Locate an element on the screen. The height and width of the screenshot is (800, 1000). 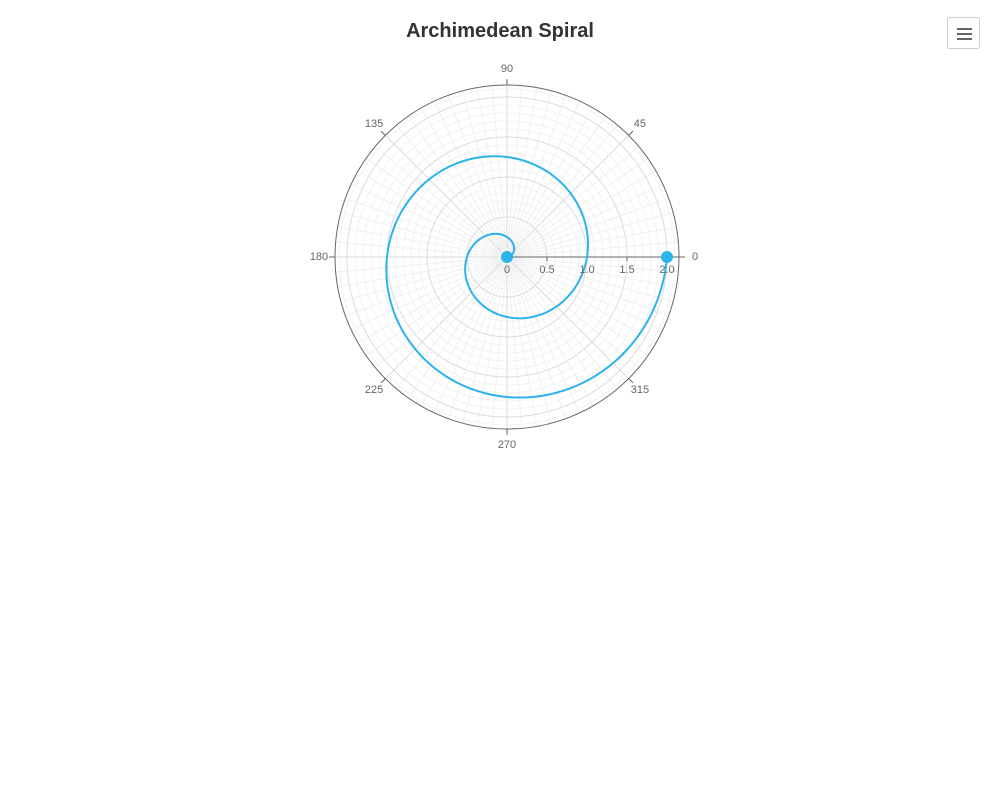
radial-tick-label: 1.0 is located at coordinates (586, 270).